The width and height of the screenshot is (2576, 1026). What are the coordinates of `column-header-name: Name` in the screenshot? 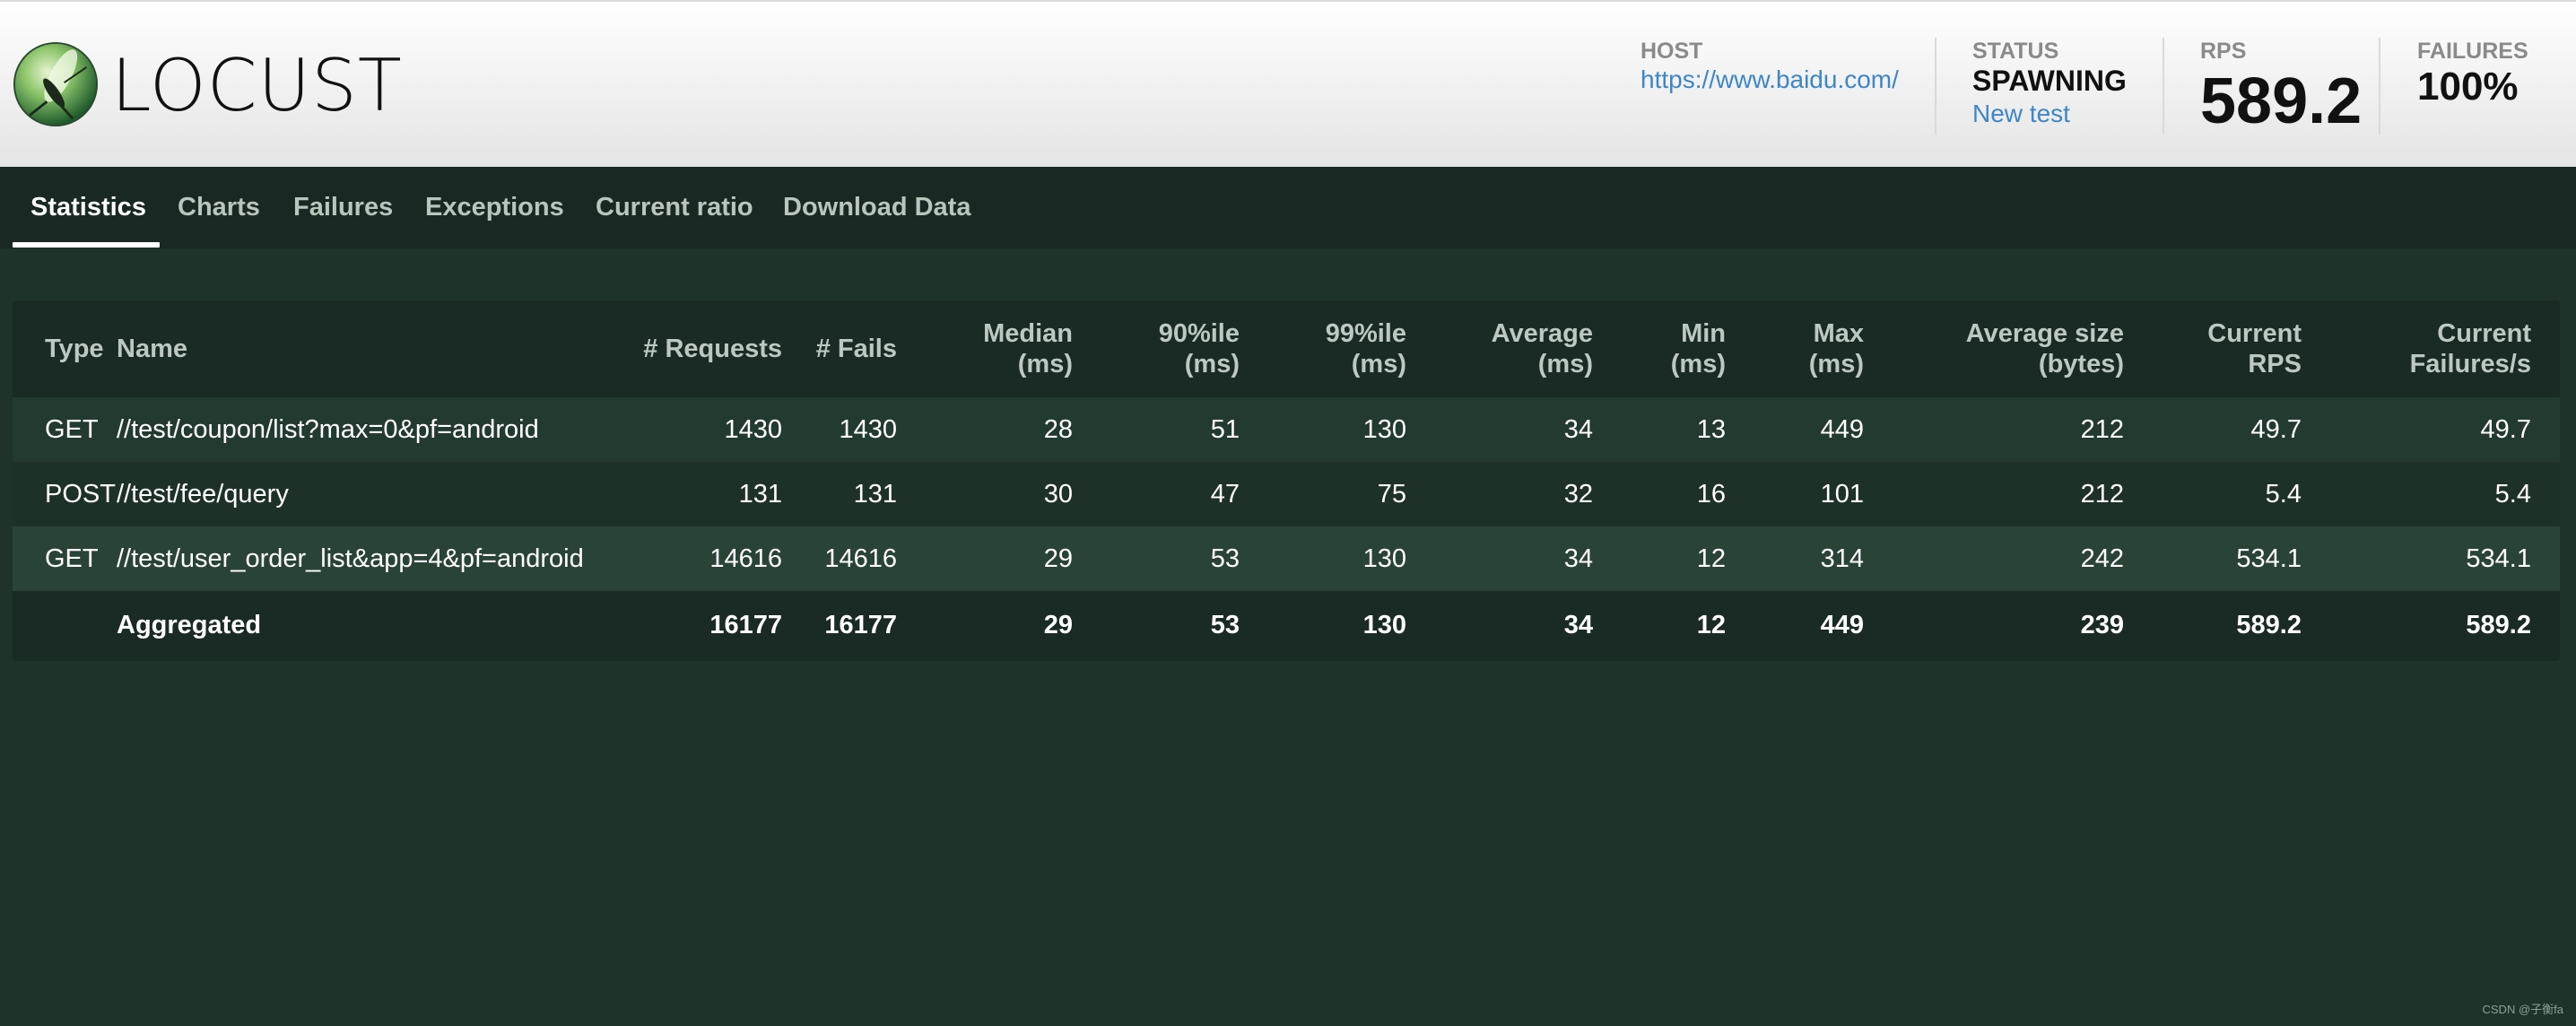 It's located at (368, 348).